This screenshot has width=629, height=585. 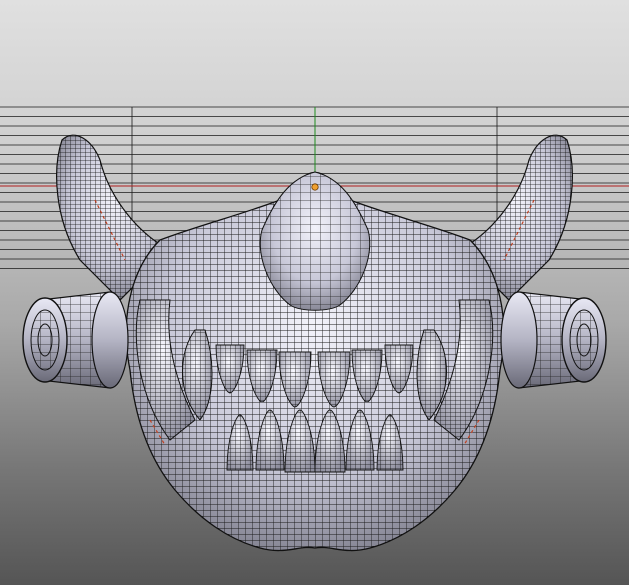 What do you see at coordinates (75, 340) in the screenshot?
I see `left-filter` at bounding box center [75, 340].